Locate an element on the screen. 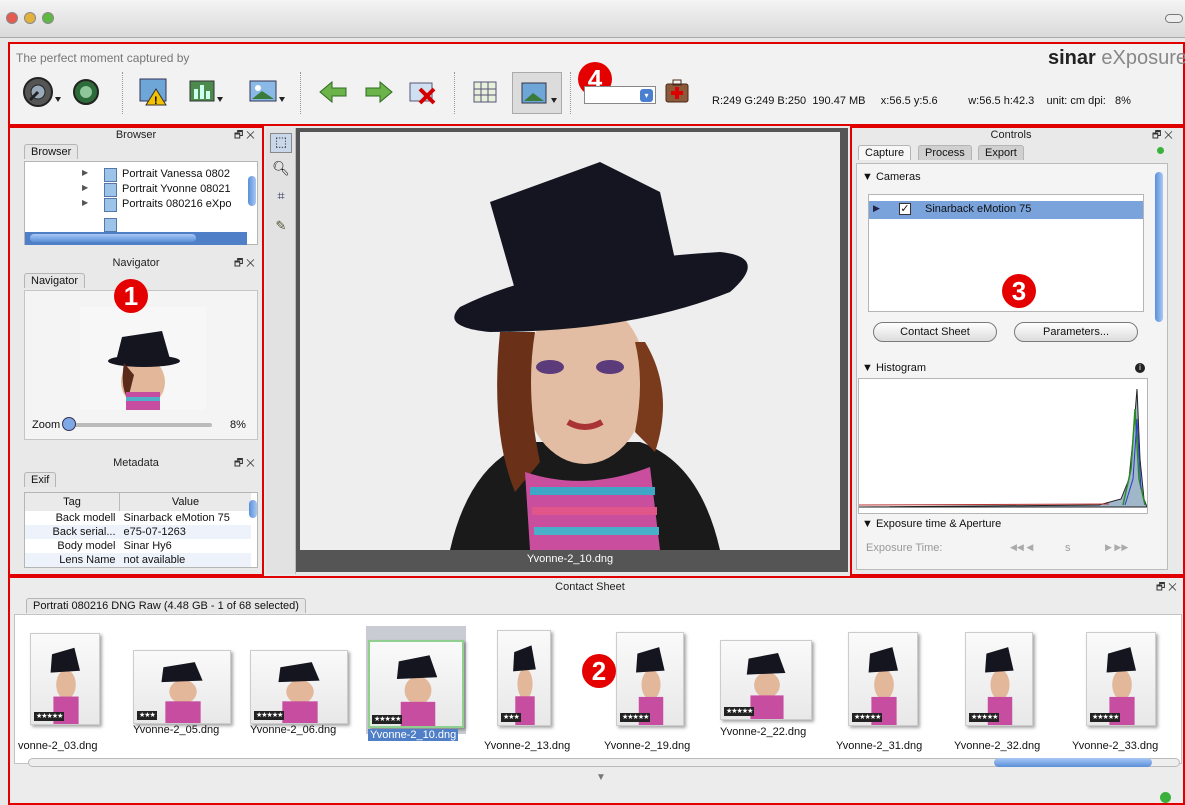  info-icon: i is located at coordinates (1140, 368).